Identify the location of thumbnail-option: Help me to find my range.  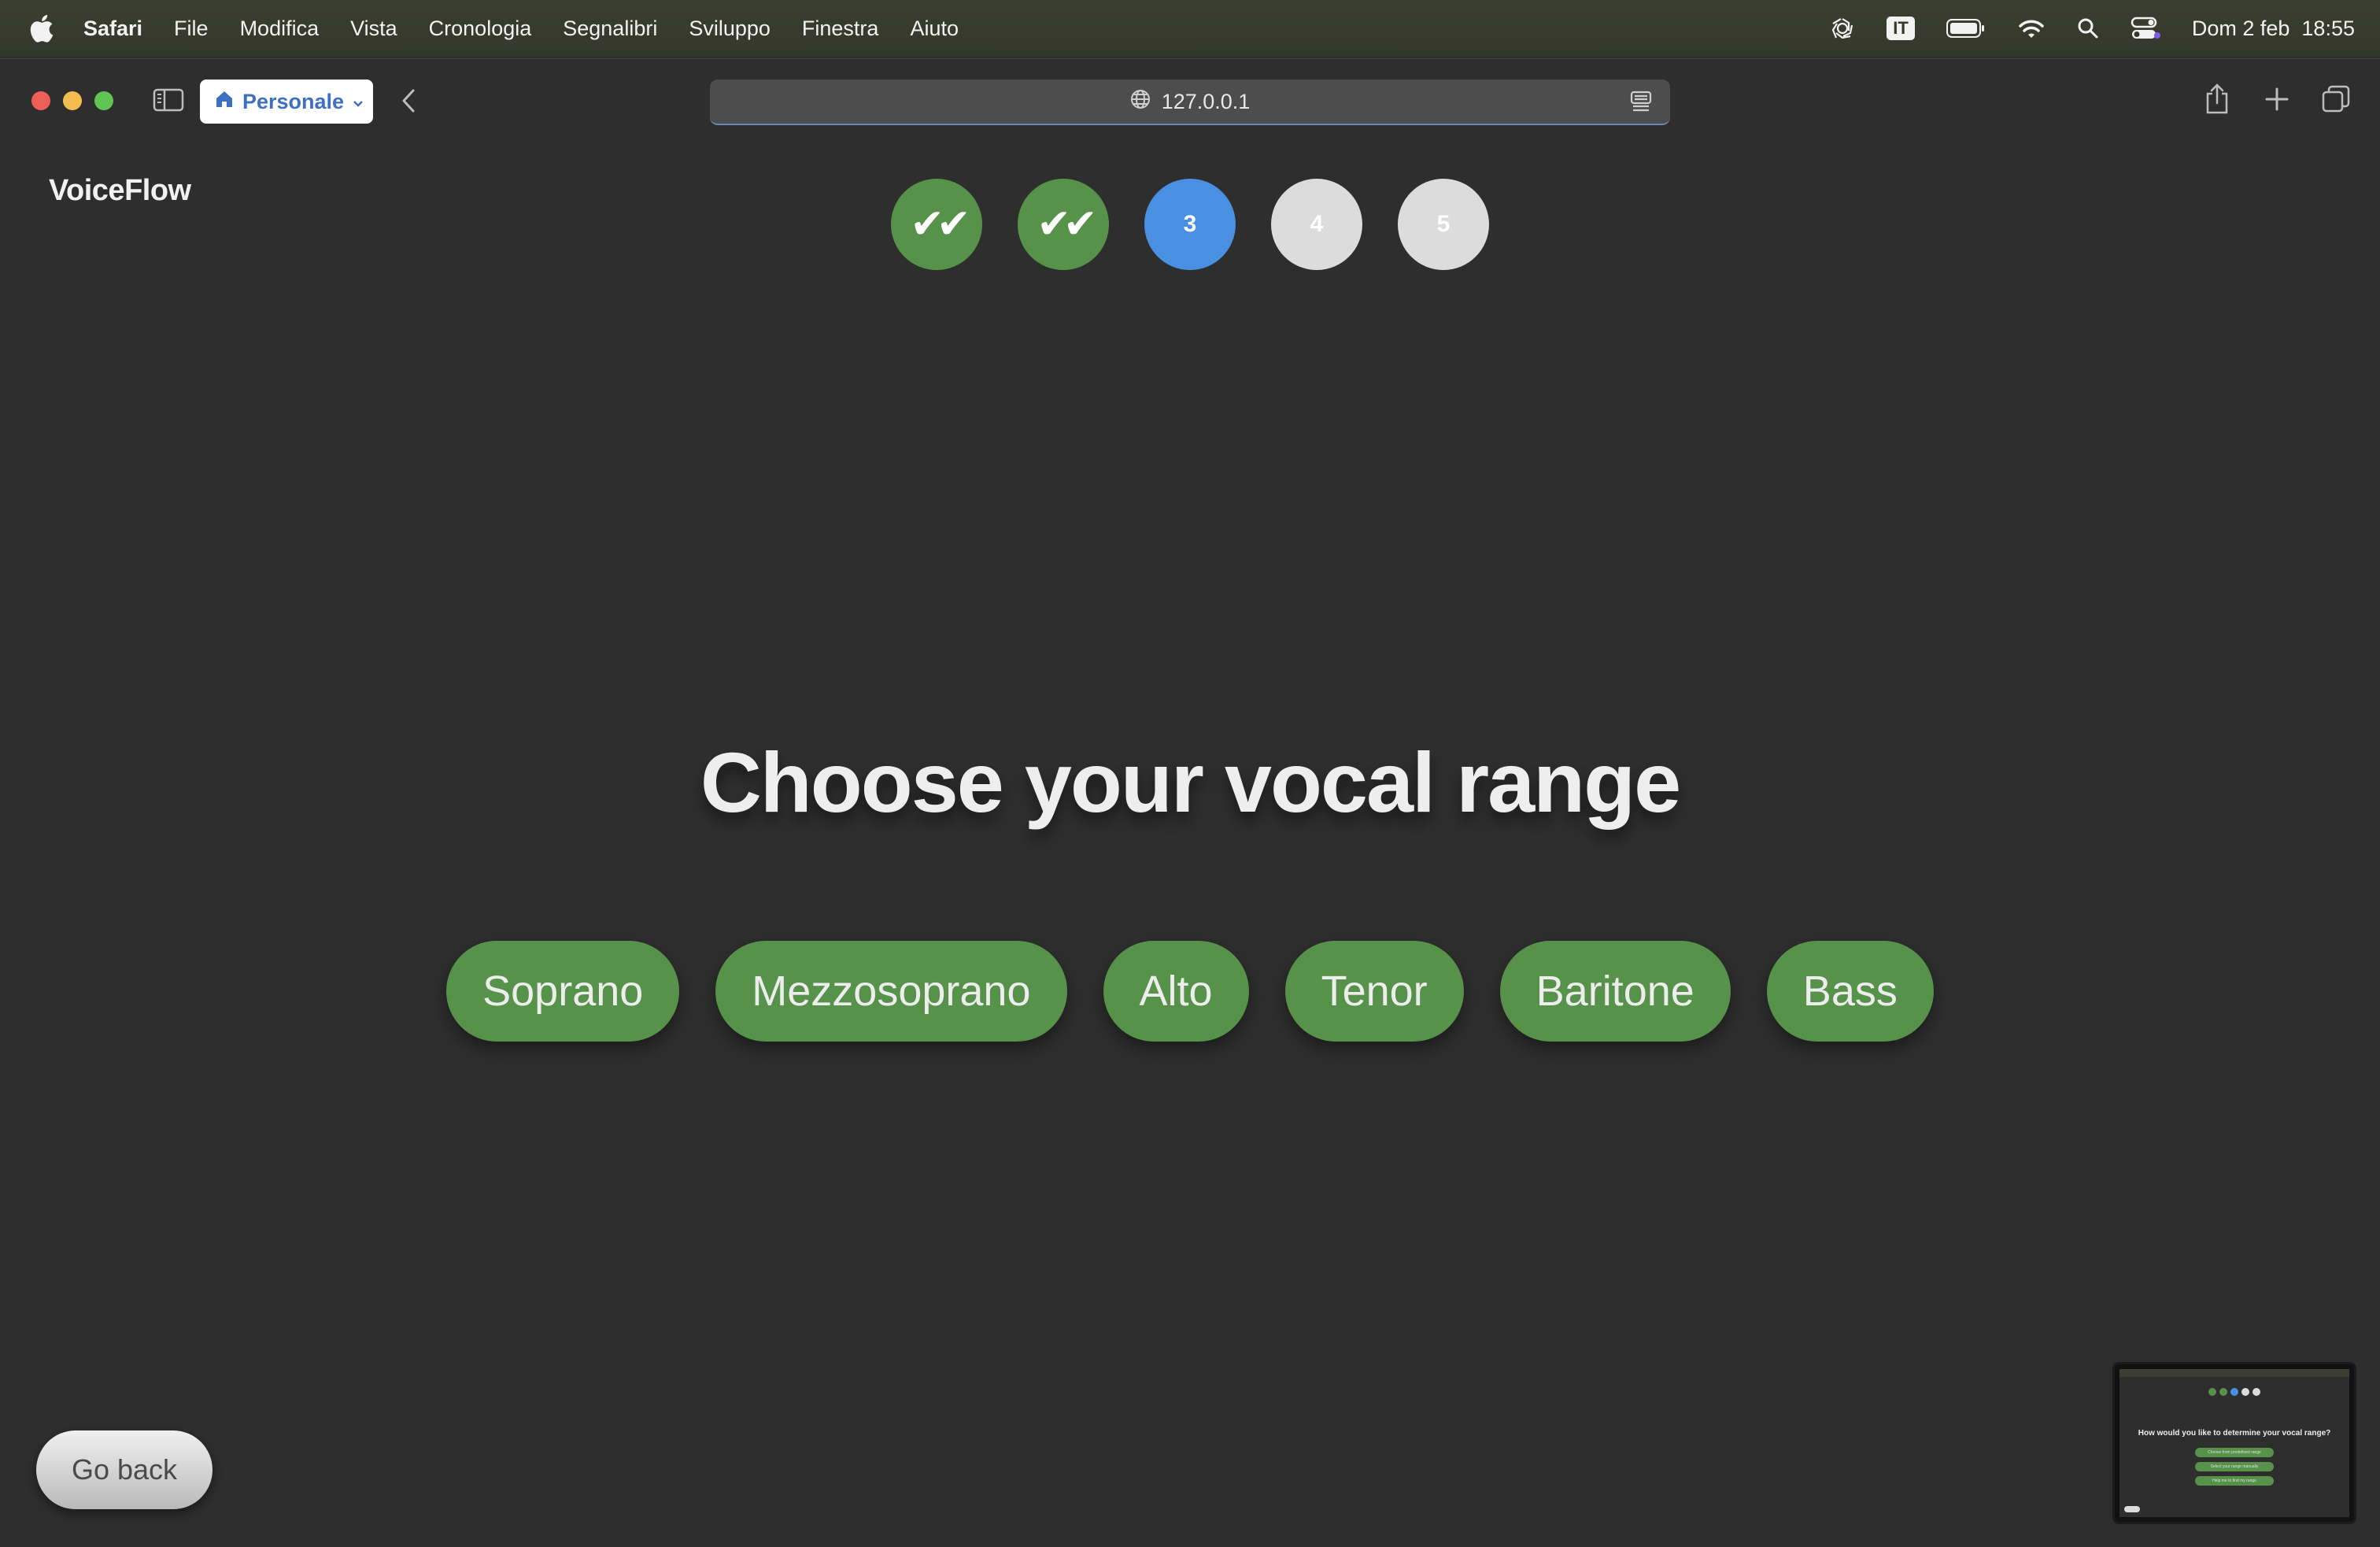
(2234, 1481).